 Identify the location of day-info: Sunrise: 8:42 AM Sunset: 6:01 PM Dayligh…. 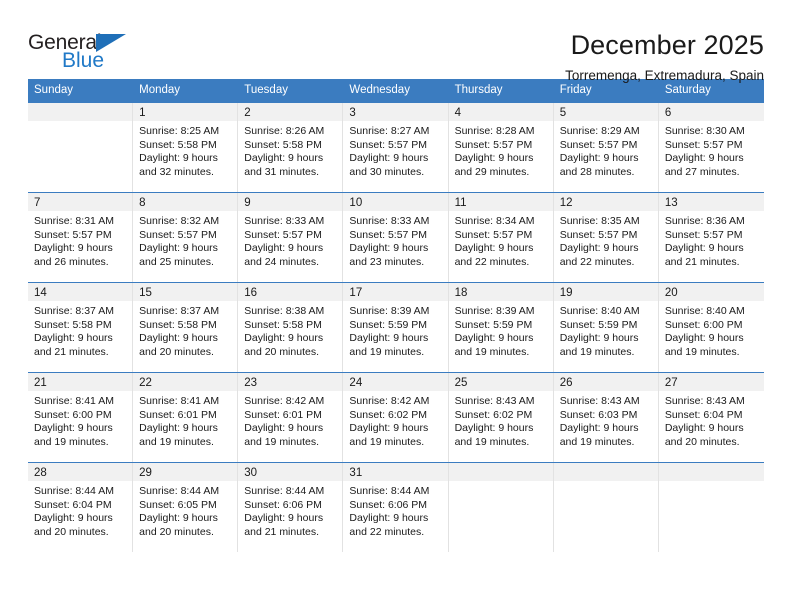
(290, 420).